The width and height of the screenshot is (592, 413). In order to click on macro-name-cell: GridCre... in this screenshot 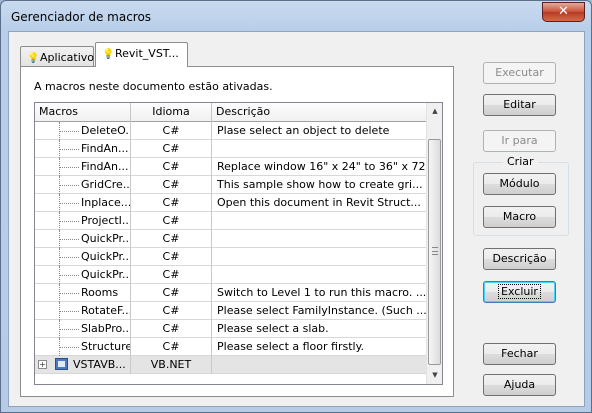, I will do `click(83, 185)`.